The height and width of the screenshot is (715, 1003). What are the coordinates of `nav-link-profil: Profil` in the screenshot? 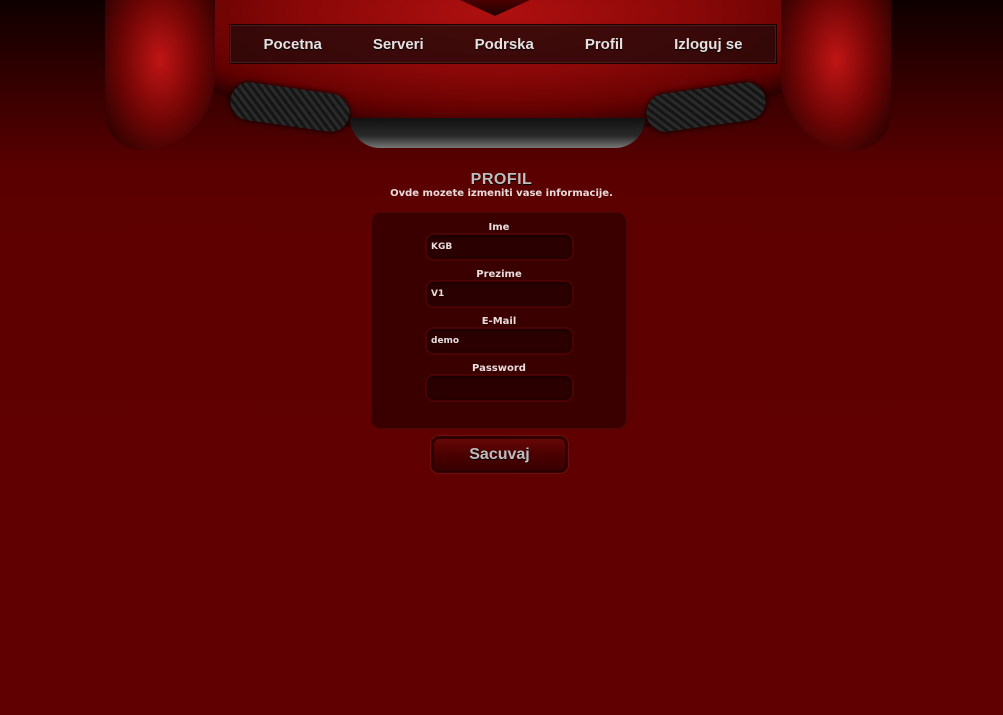 It's located at (604, 44).